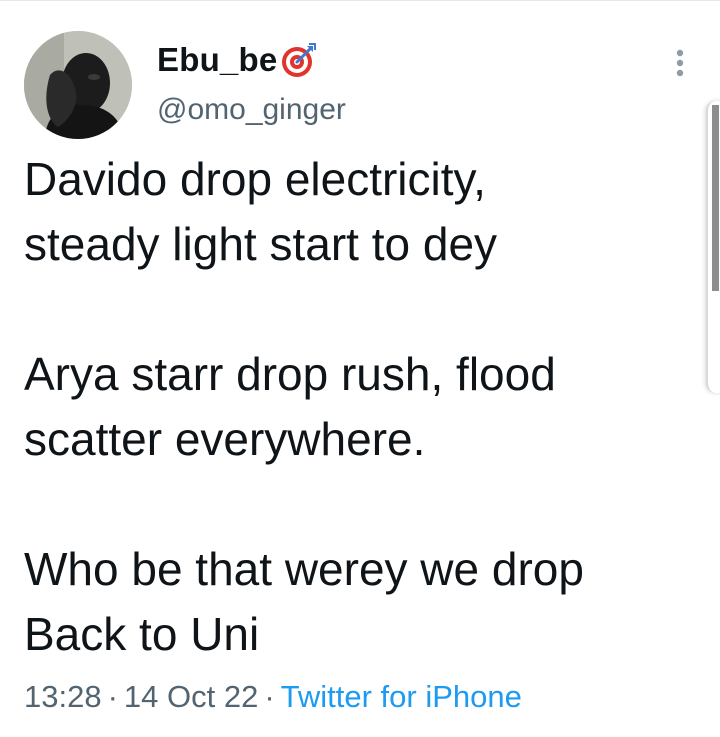  I want to click on more-vertical-icon, so click(680, 65).